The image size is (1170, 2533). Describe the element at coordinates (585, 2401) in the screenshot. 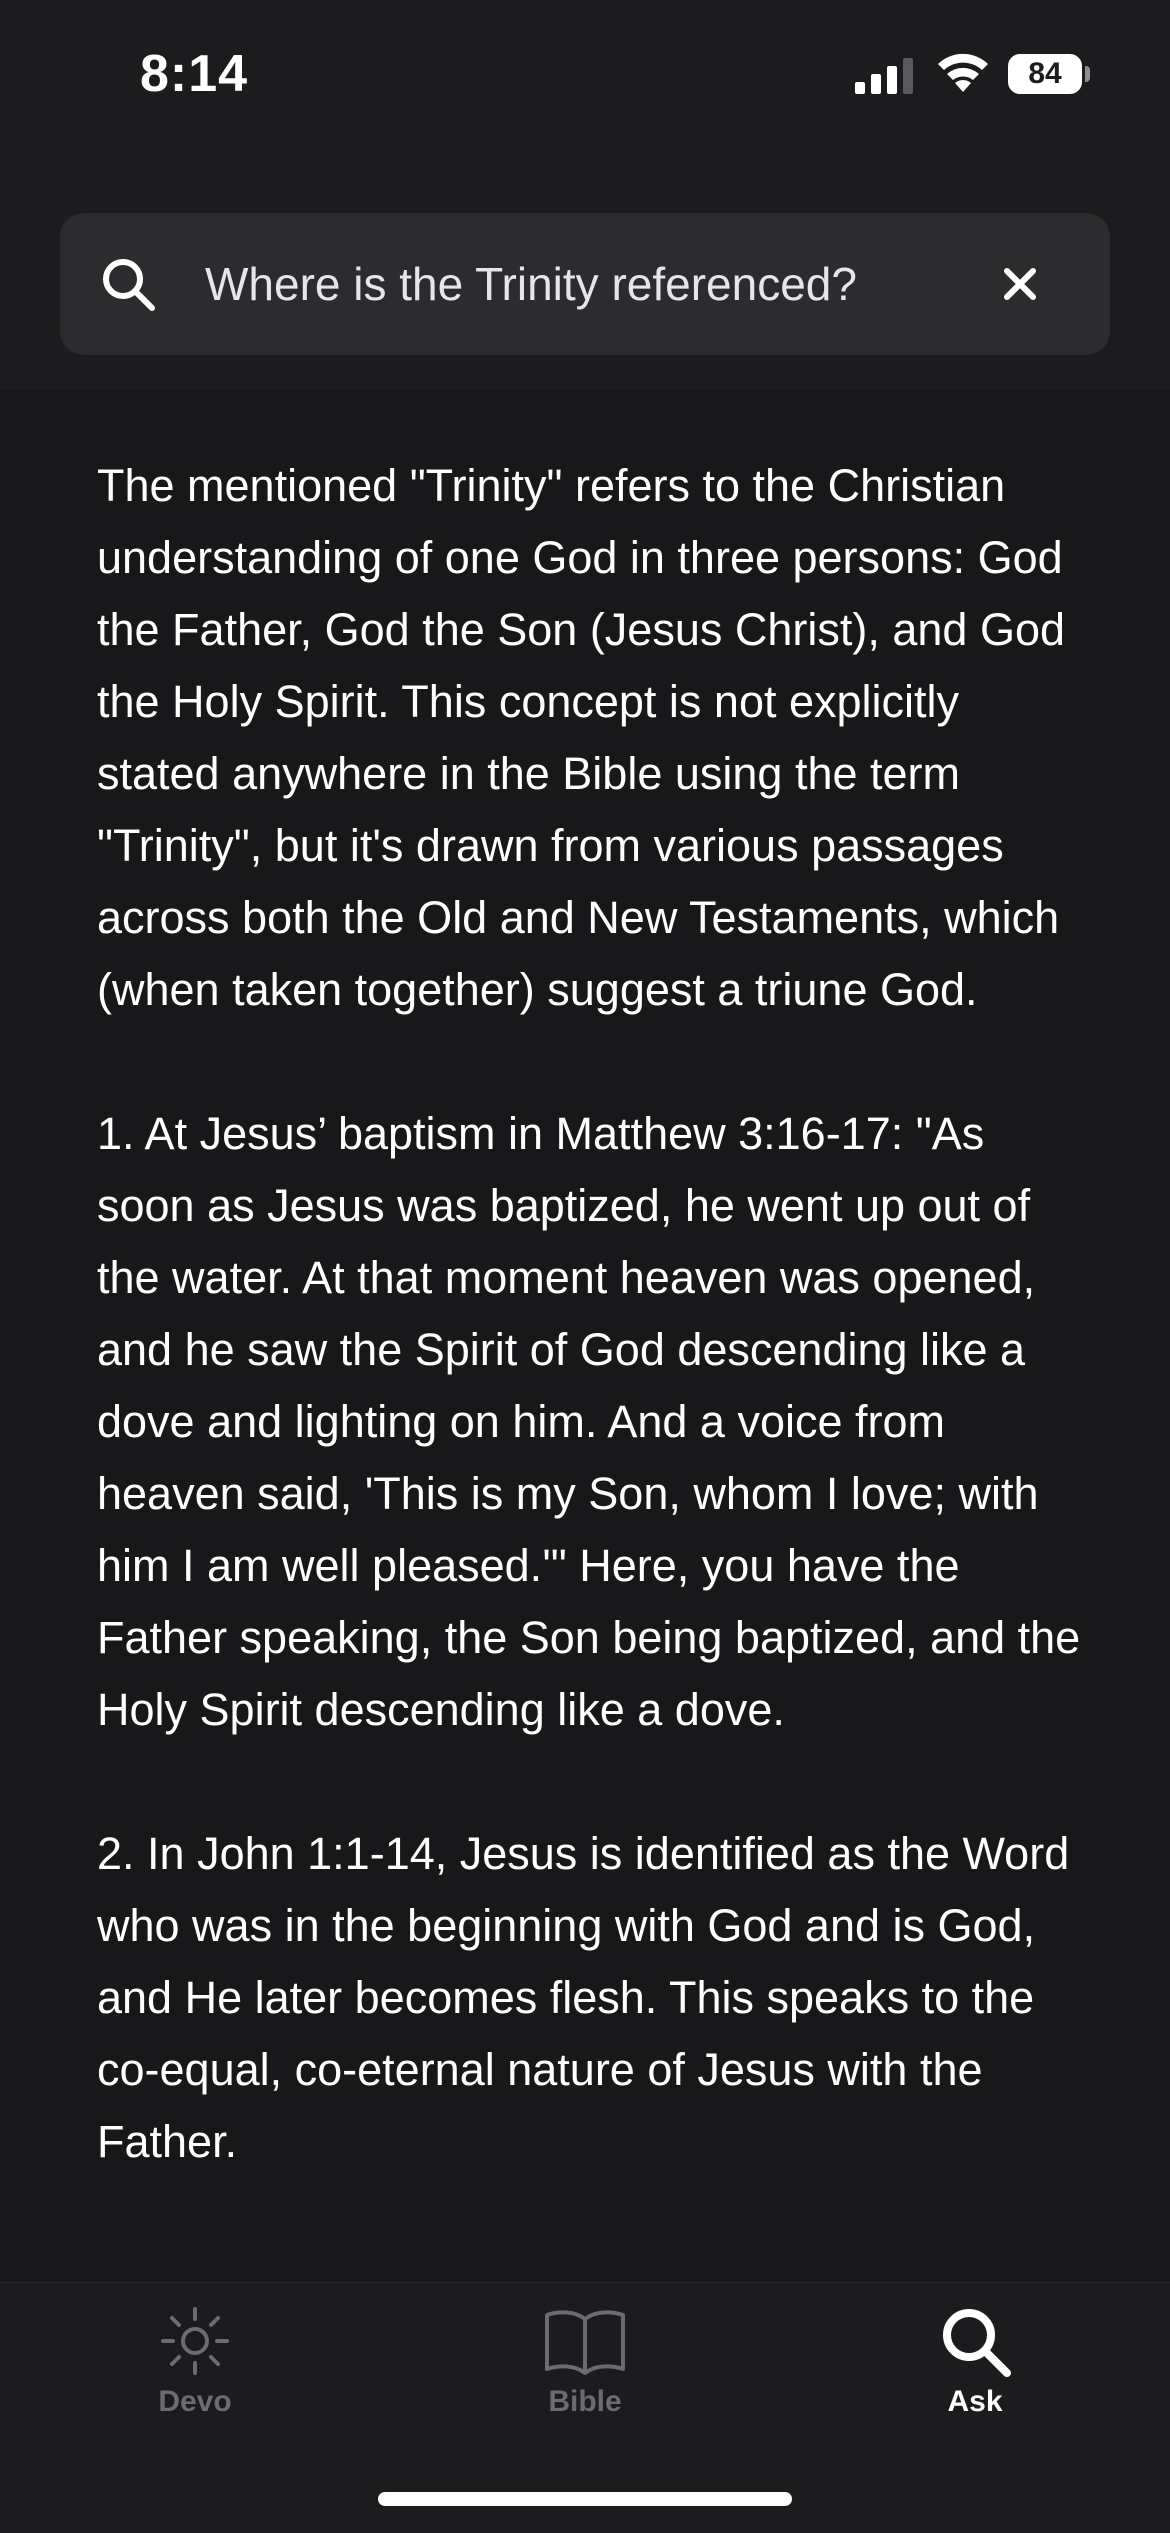

I see `tab-label: Bible` at that location.